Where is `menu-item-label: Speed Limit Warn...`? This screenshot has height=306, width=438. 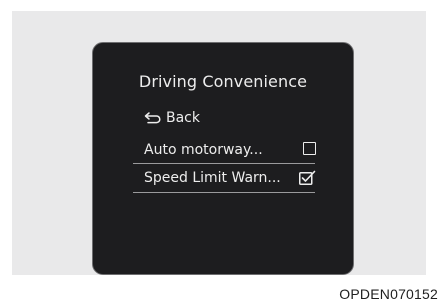 menu-item-label: Speed Limit Warn... is located at coordinates (212, 178).